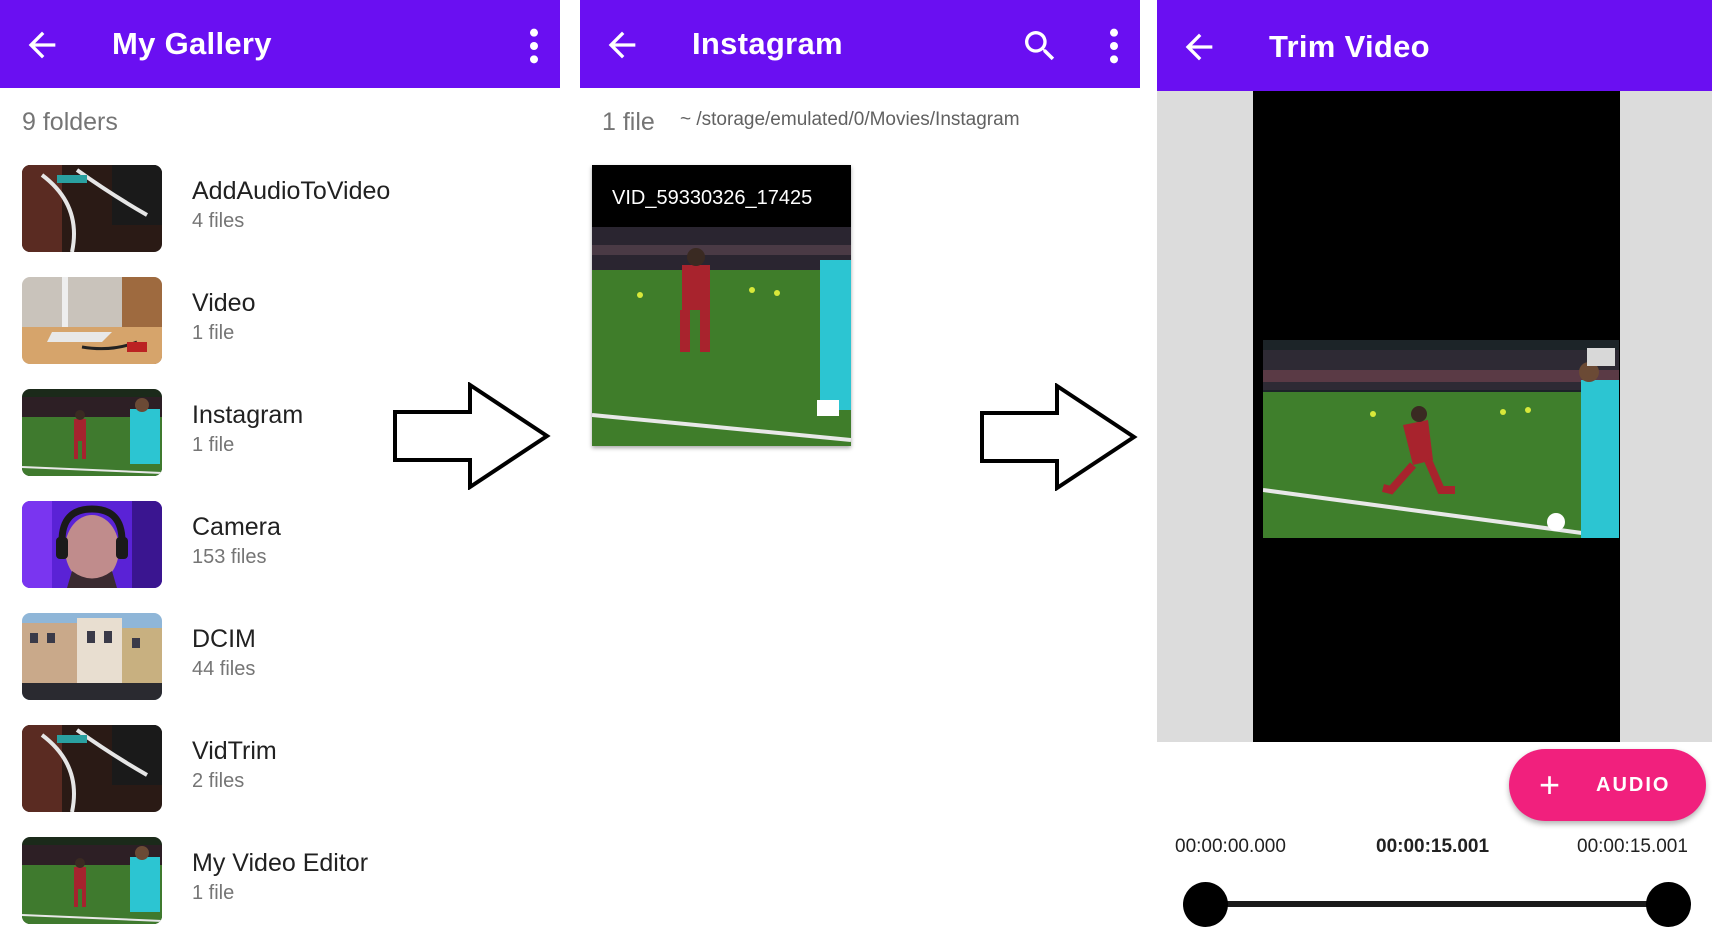  Describe the element at coordinates (236, 527) in the screenshot. I see `folder-name: Camera` at that location.